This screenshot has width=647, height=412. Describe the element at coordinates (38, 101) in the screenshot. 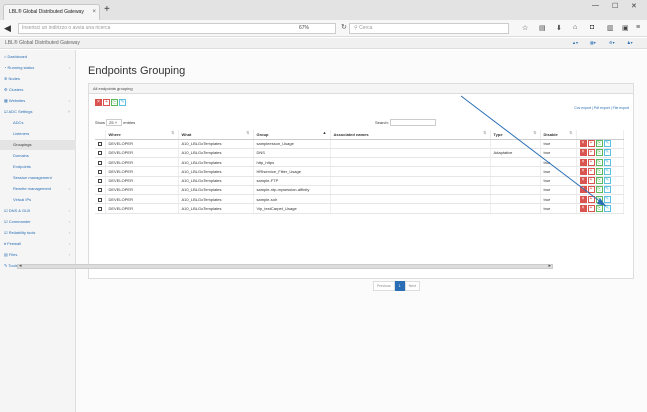

I see `sidebar-item-websites: ▦ Websites ›` at that location.